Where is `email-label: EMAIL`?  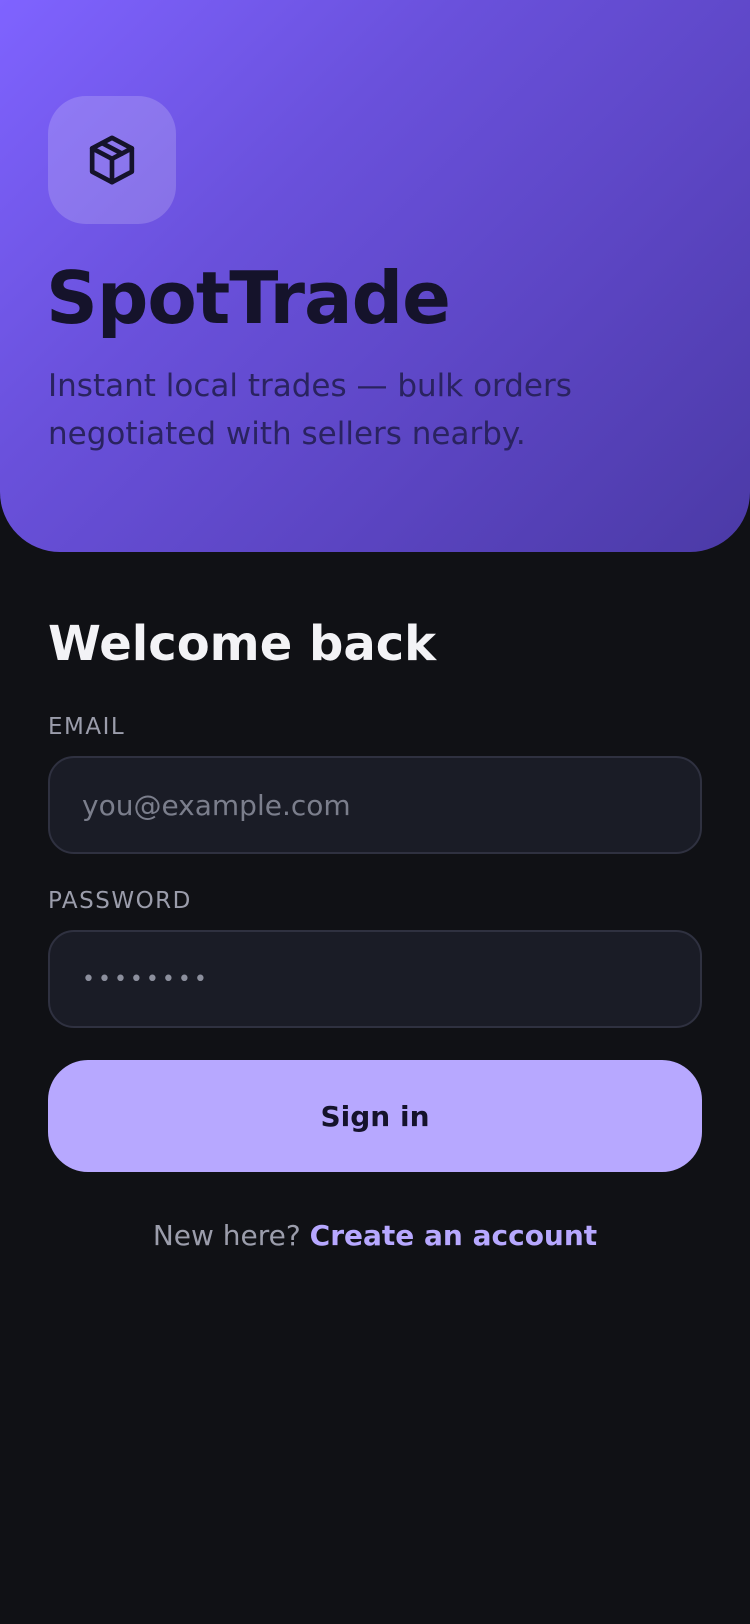 email-label: EMAIL is located at coordinates (87, 727).